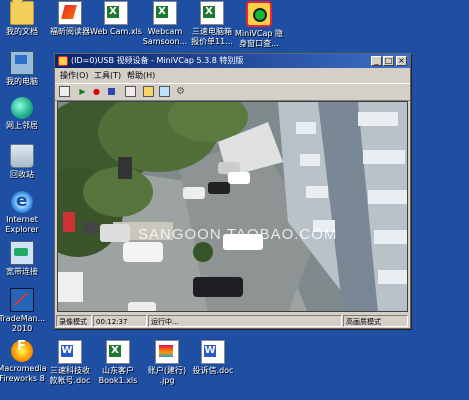 The height and width of the screenshot is (400, 469). Describe the element at coordinates (107, 75) in the screenshot. I see `menu-tools: 工具(T)` at that location.